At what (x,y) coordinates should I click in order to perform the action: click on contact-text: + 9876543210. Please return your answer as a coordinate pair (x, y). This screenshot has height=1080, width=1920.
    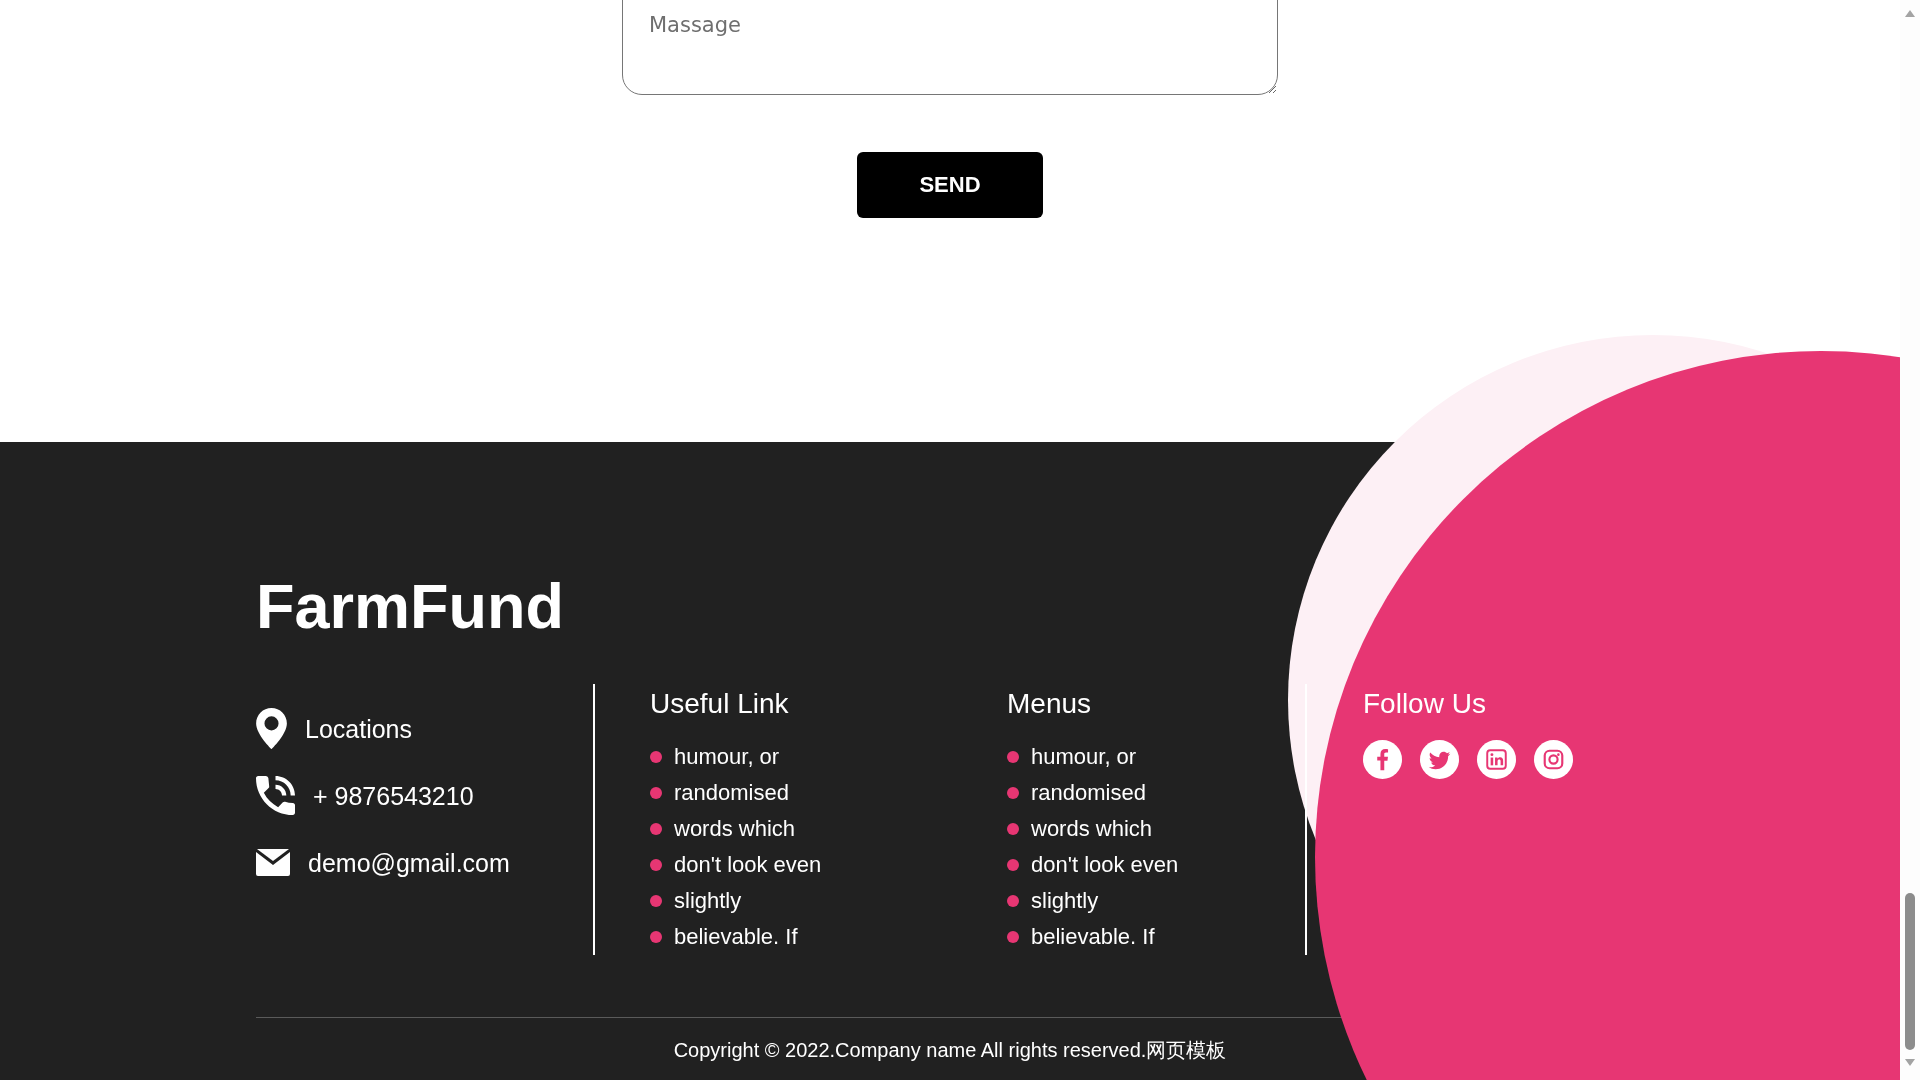
    Looking at the image, I should click on (393, 795).